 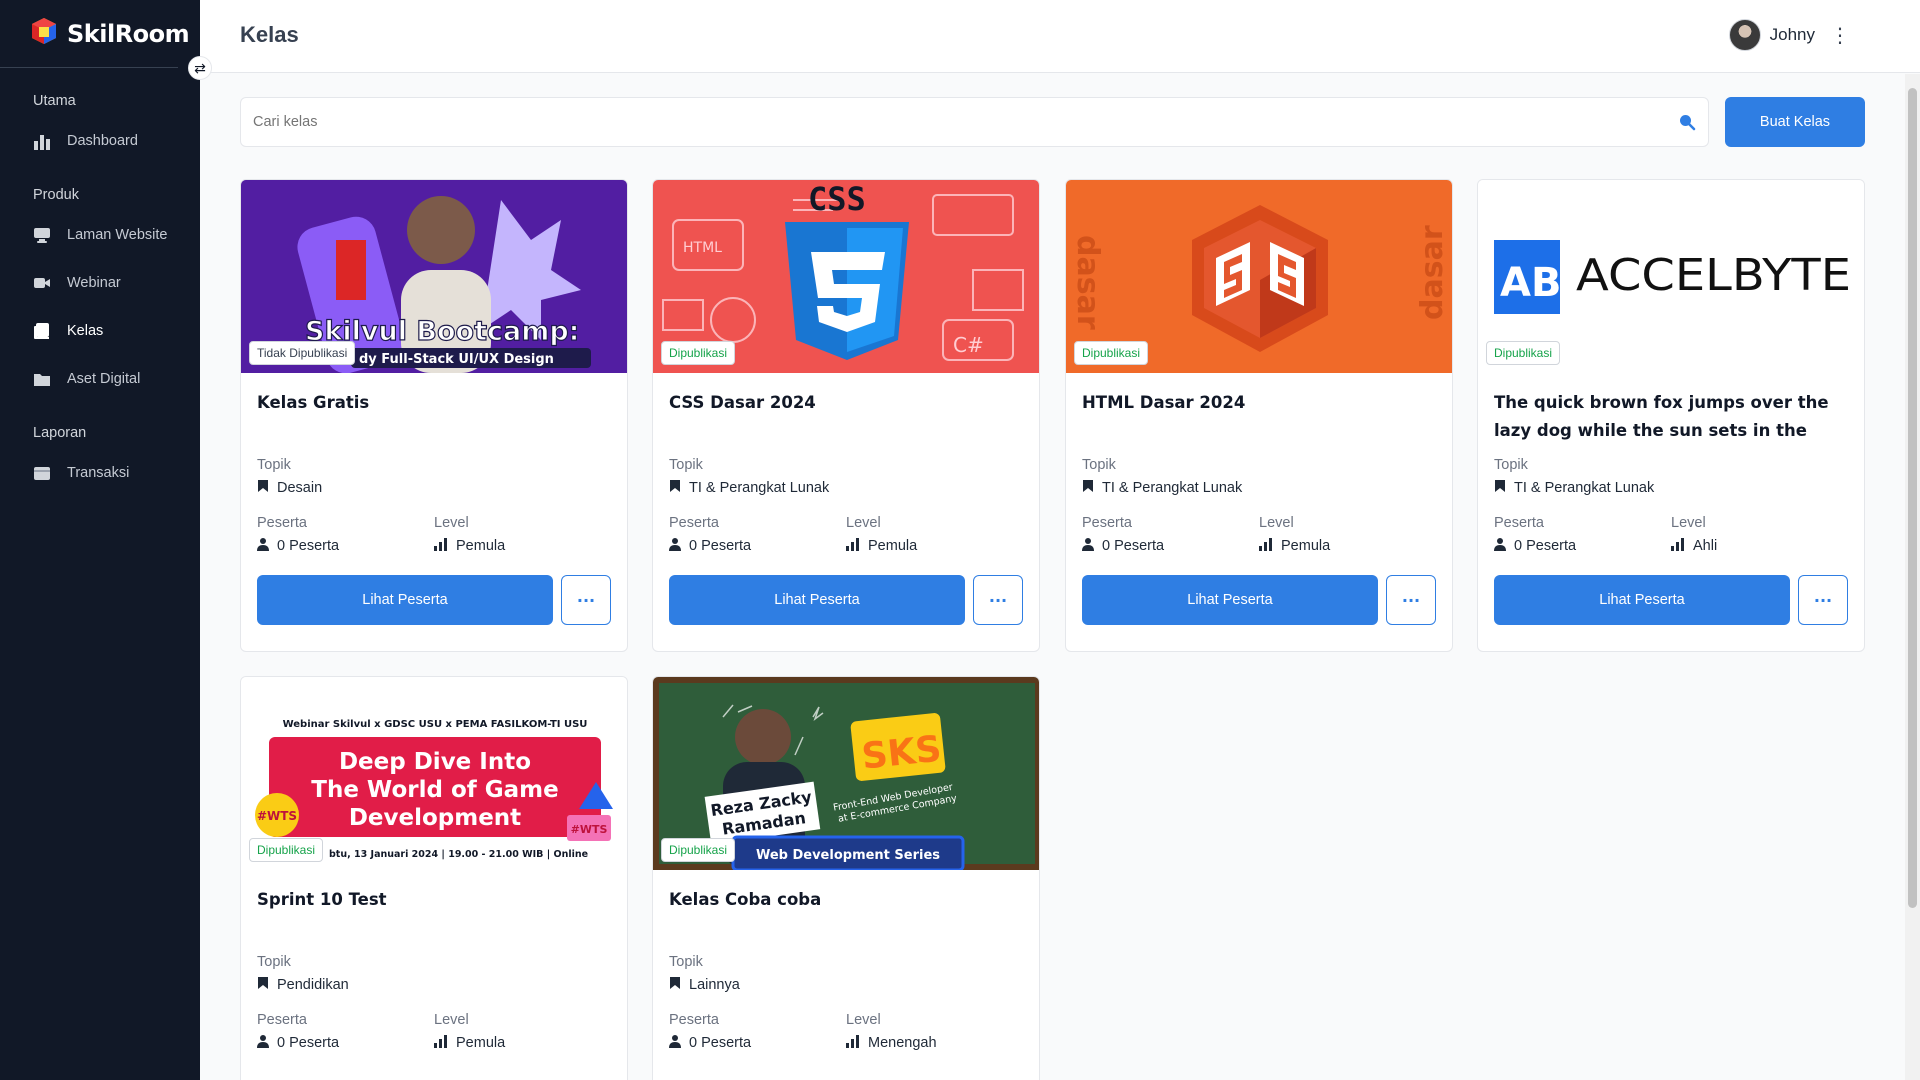 What do you see at coordinates (434, 914) in the screenshot?
I see `course-title: Sprint 10 Test` at bounding box center [434, 914].